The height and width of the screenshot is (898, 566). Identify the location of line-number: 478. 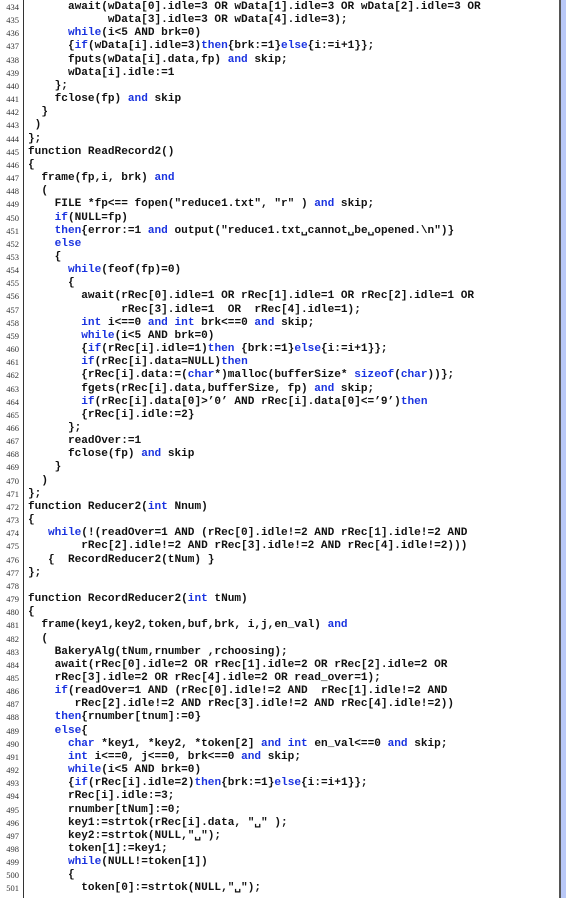
(12, 585).